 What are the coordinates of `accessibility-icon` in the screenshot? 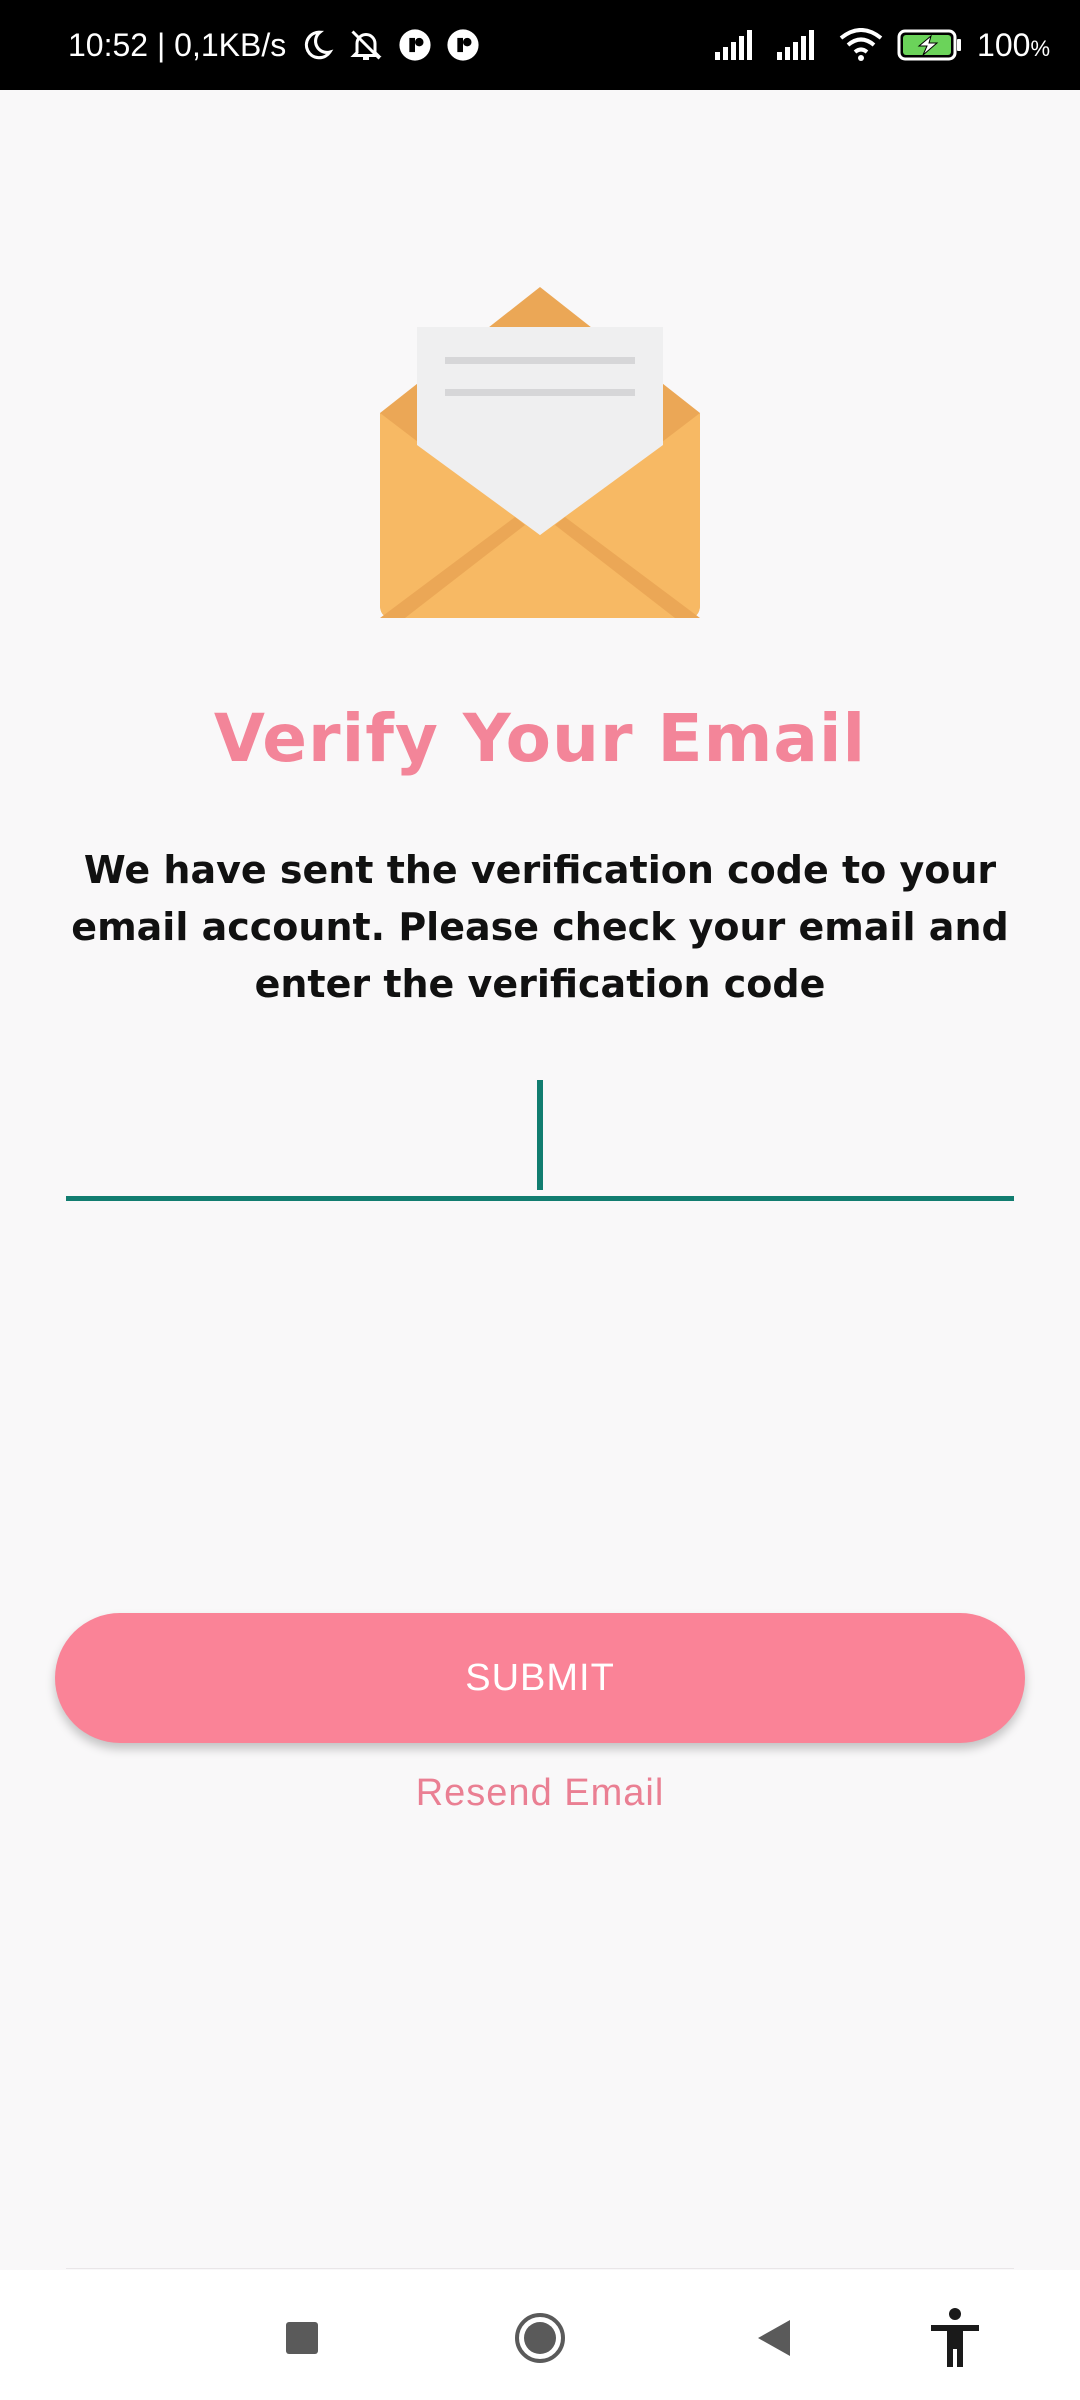 It's located at (955, 2338).